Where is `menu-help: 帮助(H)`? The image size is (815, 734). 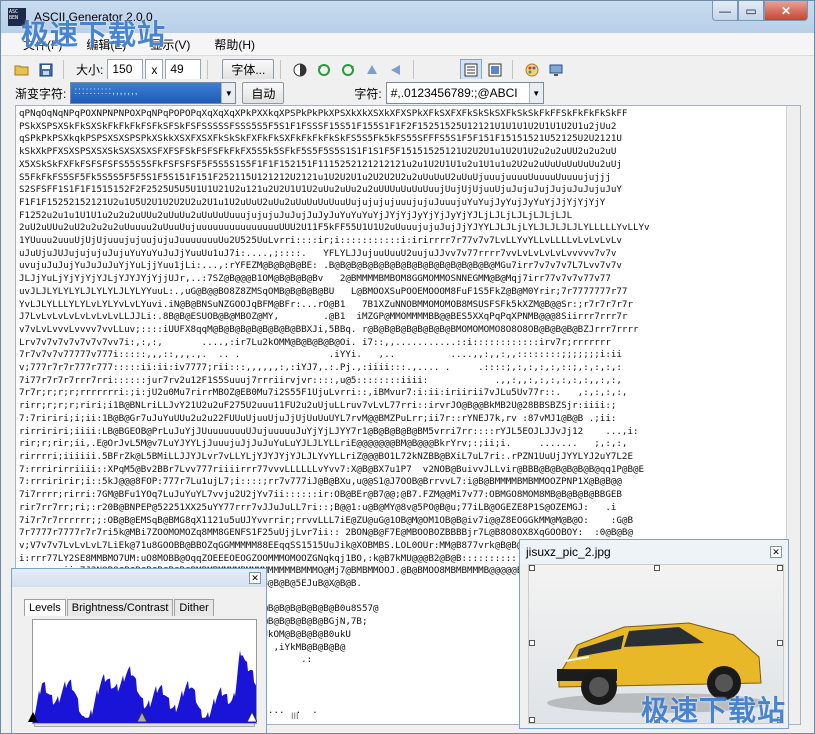
menu-help: 帮助(H) is located at coordinates (234, 44).